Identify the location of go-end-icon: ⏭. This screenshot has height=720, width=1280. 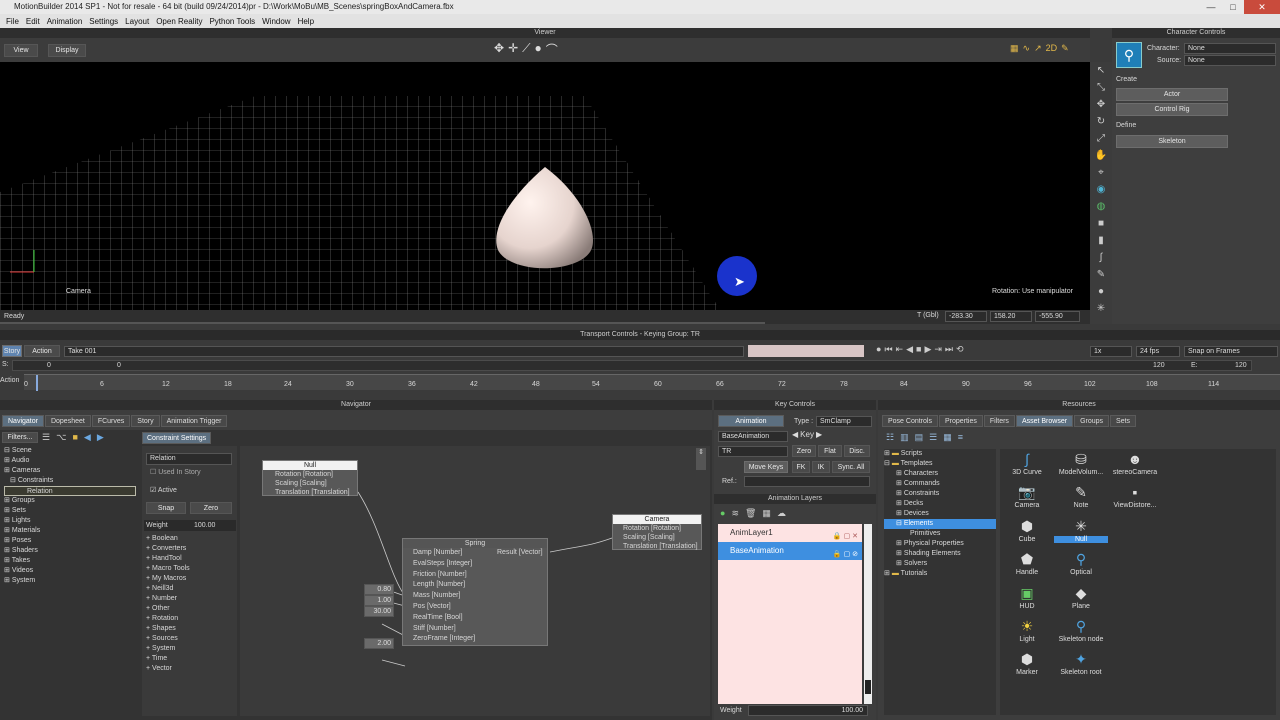
(949, 349).